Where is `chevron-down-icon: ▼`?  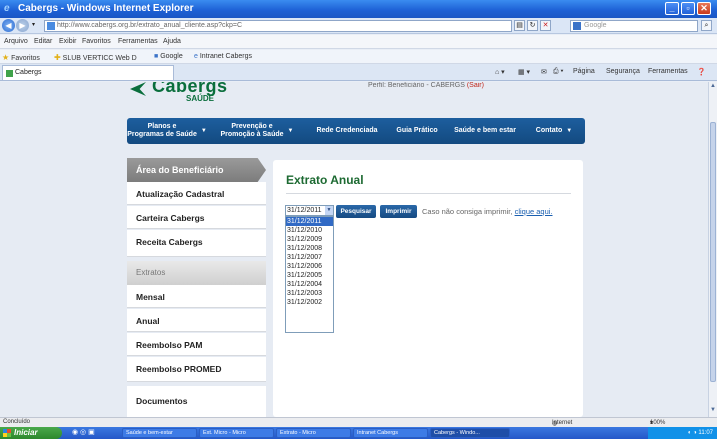 chevron-down-icon: ▼ is located at coordinates (329, 210).